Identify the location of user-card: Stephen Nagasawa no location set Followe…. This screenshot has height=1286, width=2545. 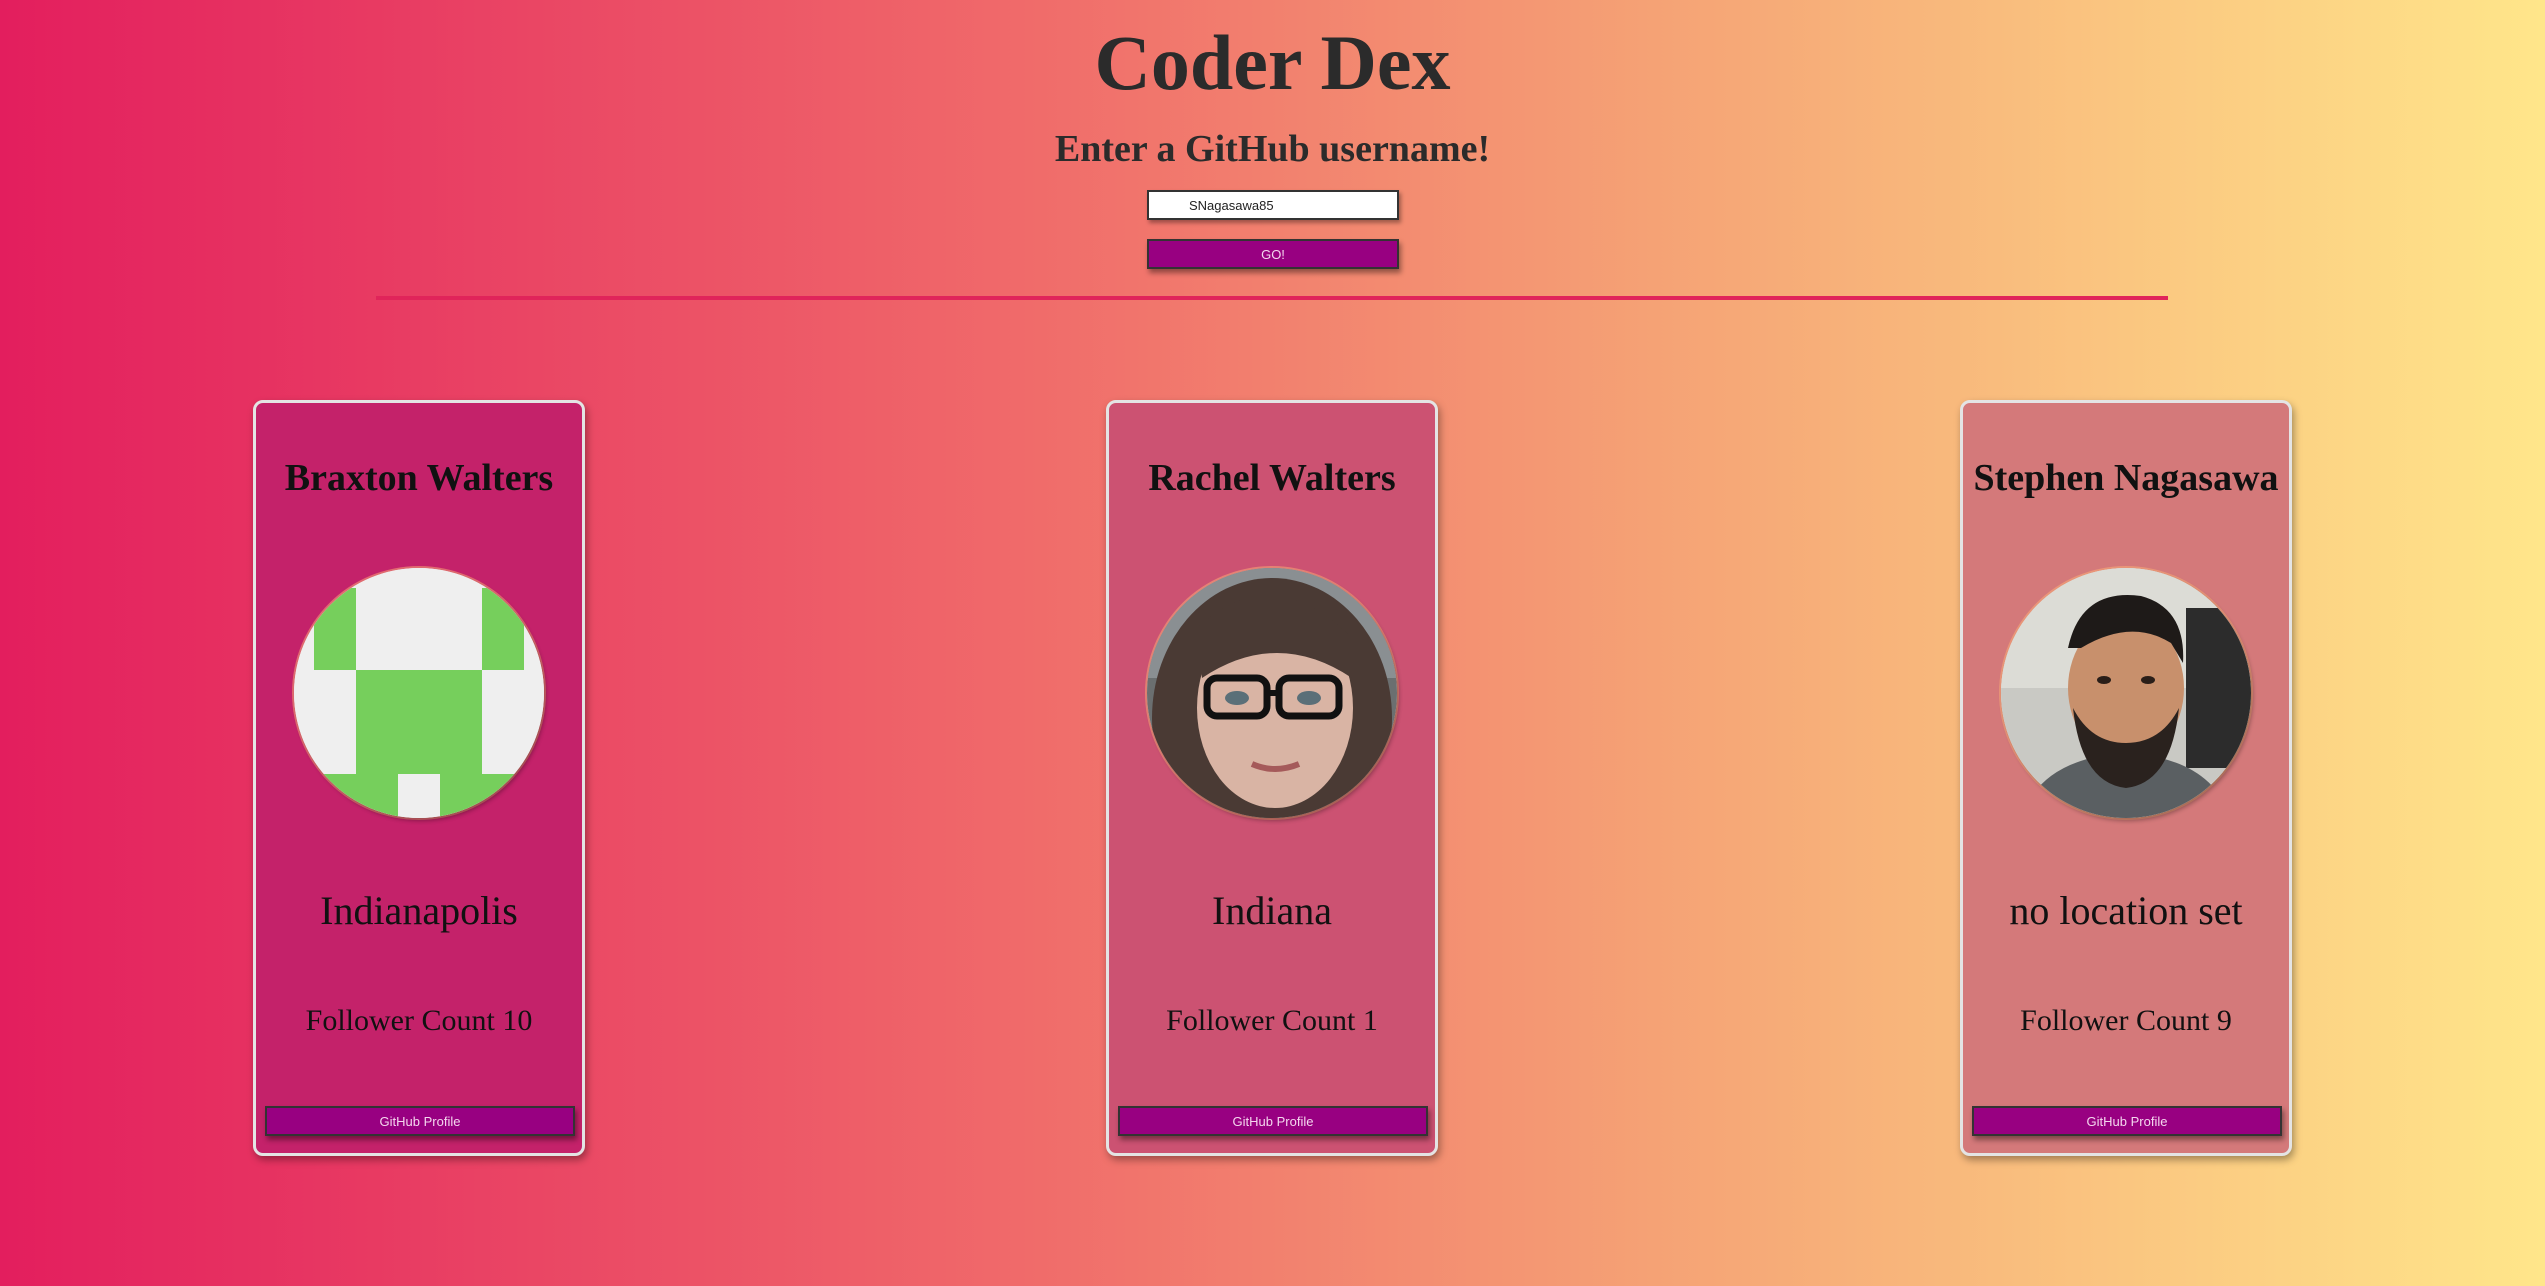
(2126, 778).